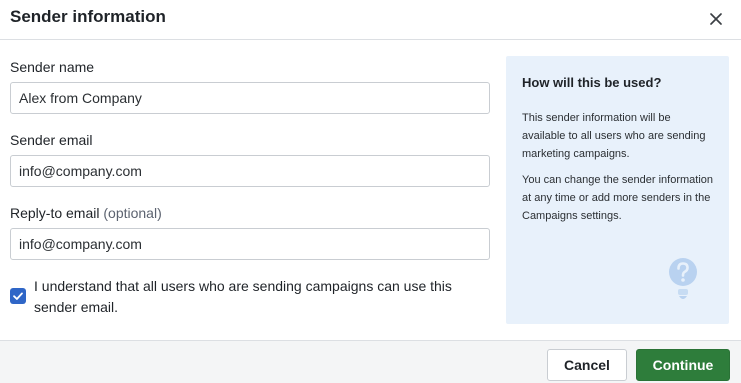 This screenshot has height=383, width=741. I want to click on sender-email-input, so click(250, 171).